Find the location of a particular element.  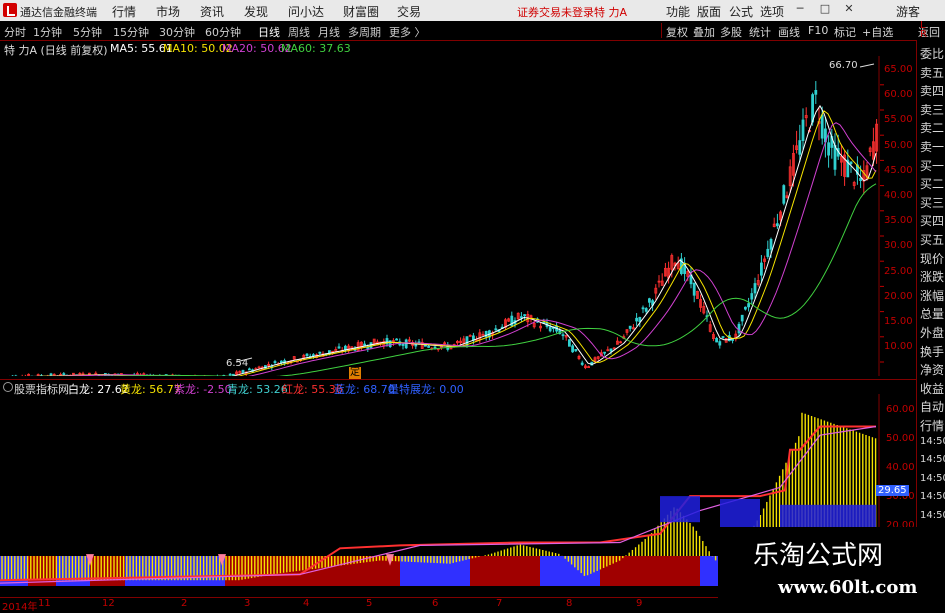

stock-name-title: 特 力A is located at coordinates (610, 12).